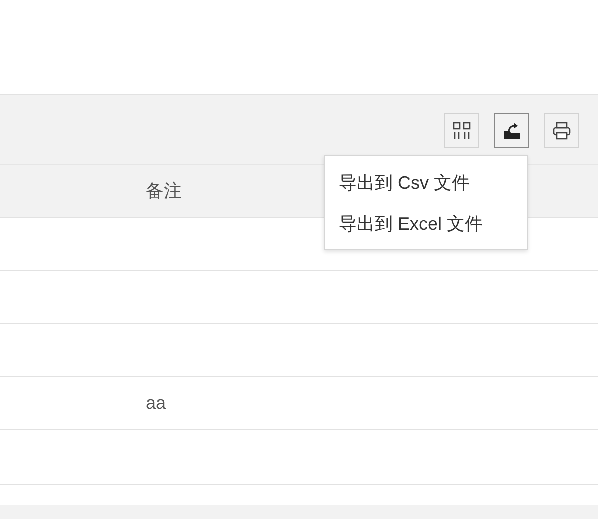 The image size is (598, 519). What do you see at coordinates (426, 183) in the screenshot?
I see `menu-item: 导出到 Csv 文件` at bounding box center [426, 183].